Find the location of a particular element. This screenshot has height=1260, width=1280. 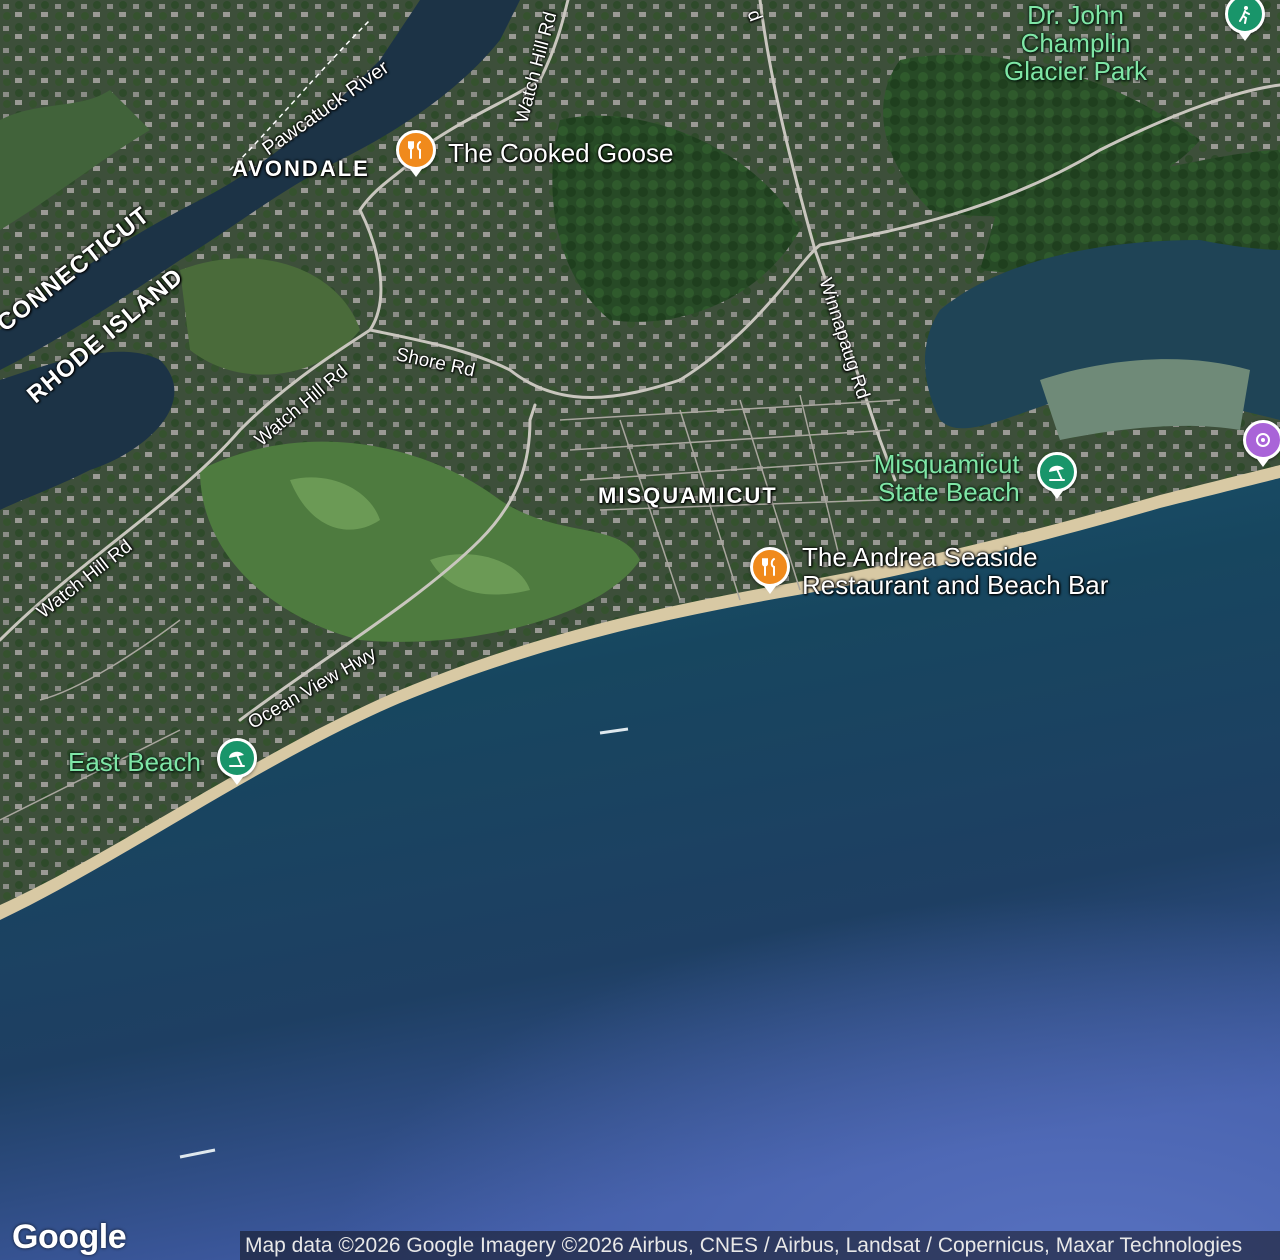

poi-pin-cooked-goose is located at coordinates (416, 153).